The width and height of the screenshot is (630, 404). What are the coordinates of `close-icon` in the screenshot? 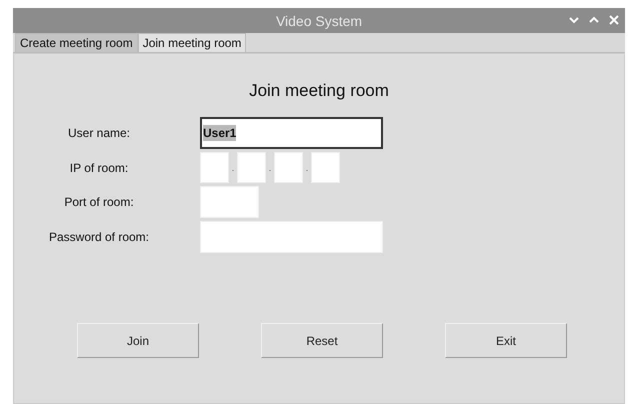 It's located at (614, 20).